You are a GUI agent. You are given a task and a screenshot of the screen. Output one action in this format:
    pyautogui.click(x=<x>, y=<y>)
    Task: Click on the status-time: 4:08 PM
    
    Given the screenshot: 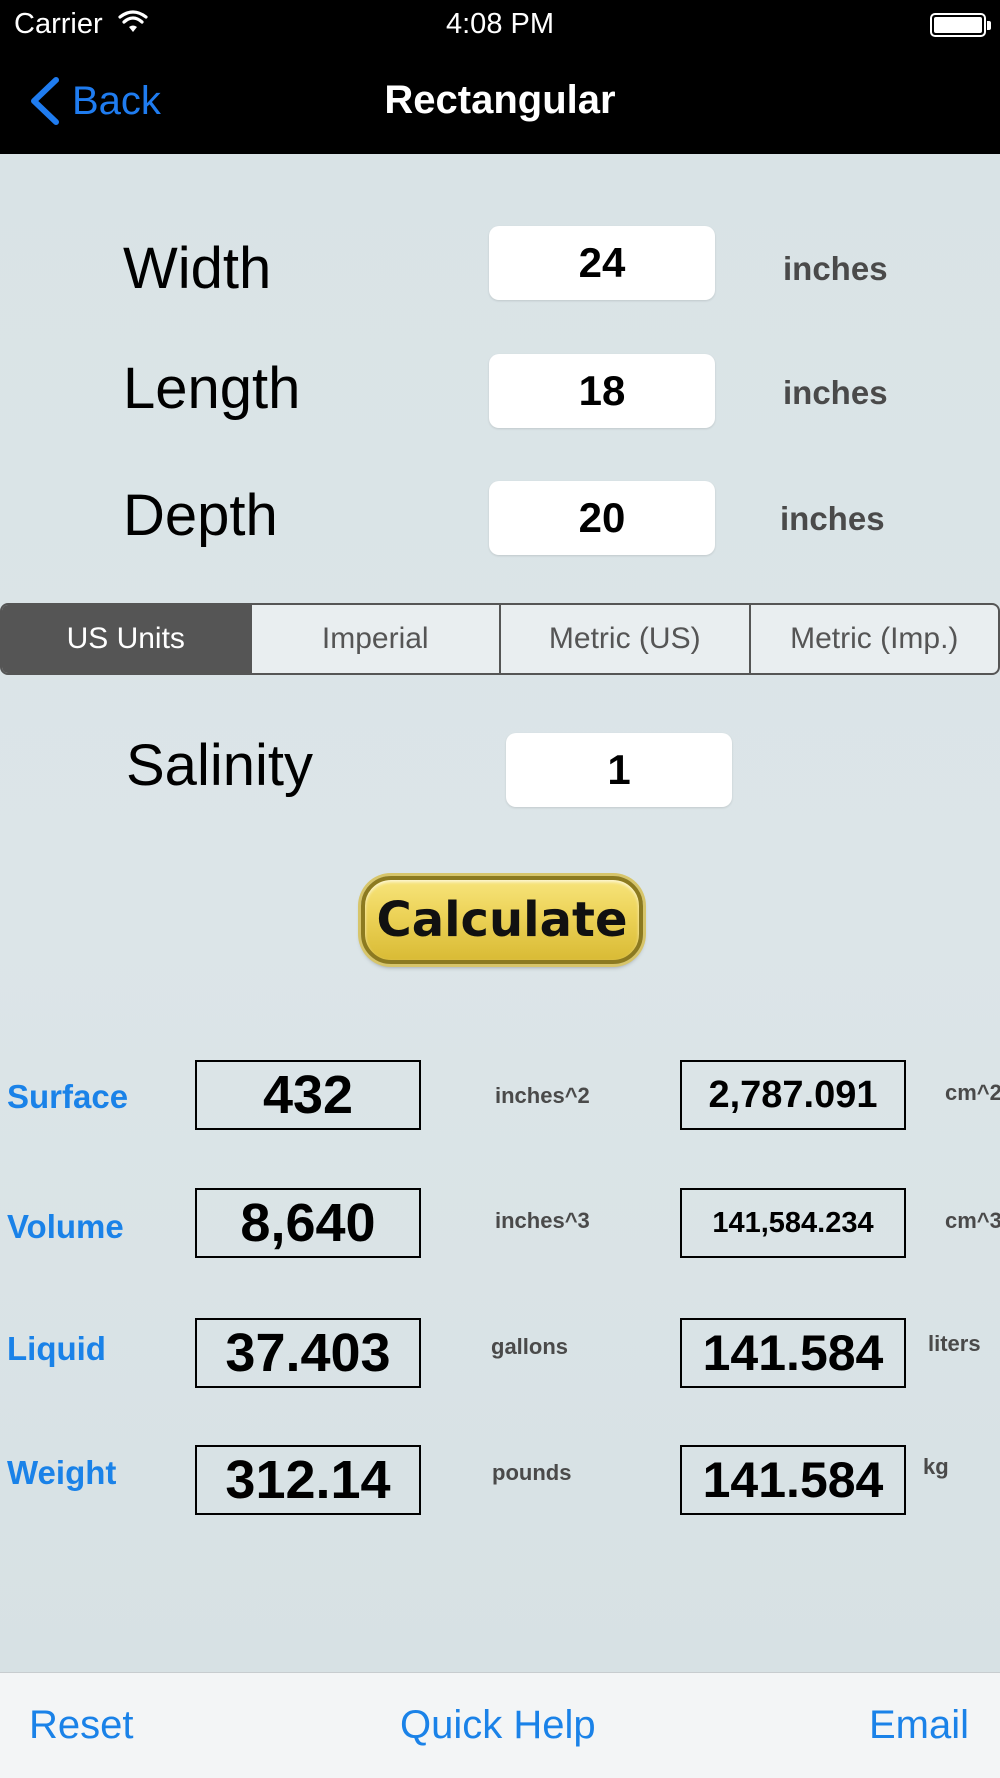 What is the action you would take?
    pyautogui.click(x=500, y=24)
    